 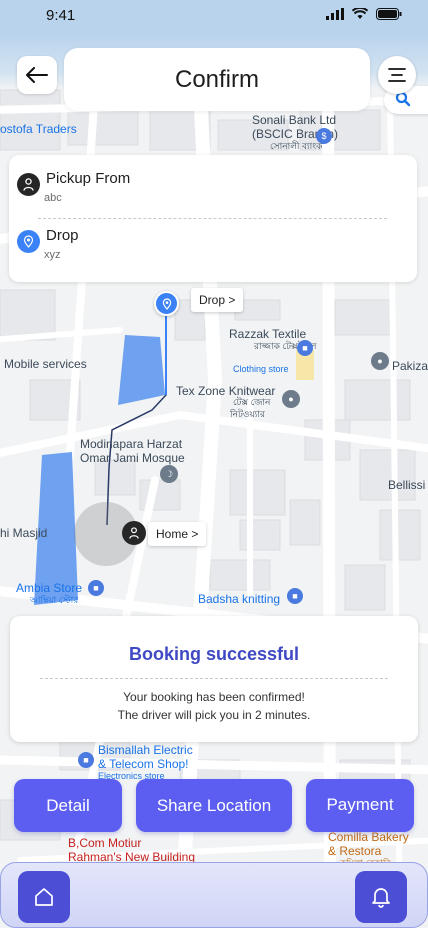 I want to click on status-bar: 9:41, so click(x=214, y=17).